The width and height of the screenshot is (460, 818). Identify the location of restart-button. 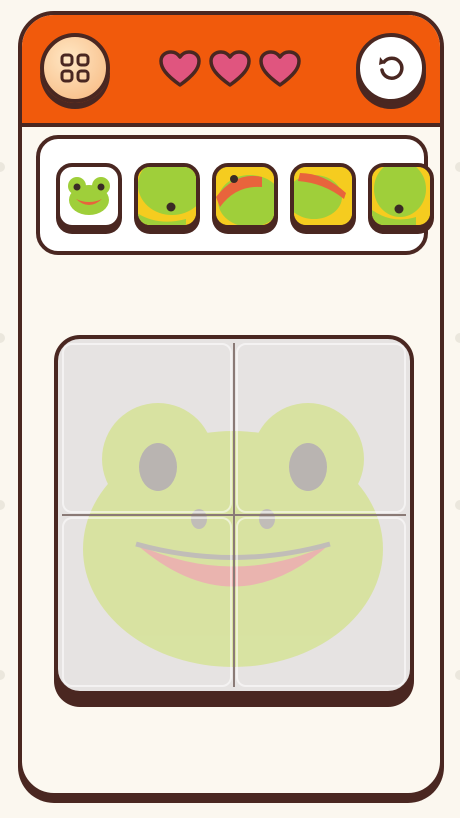
(391, 68).